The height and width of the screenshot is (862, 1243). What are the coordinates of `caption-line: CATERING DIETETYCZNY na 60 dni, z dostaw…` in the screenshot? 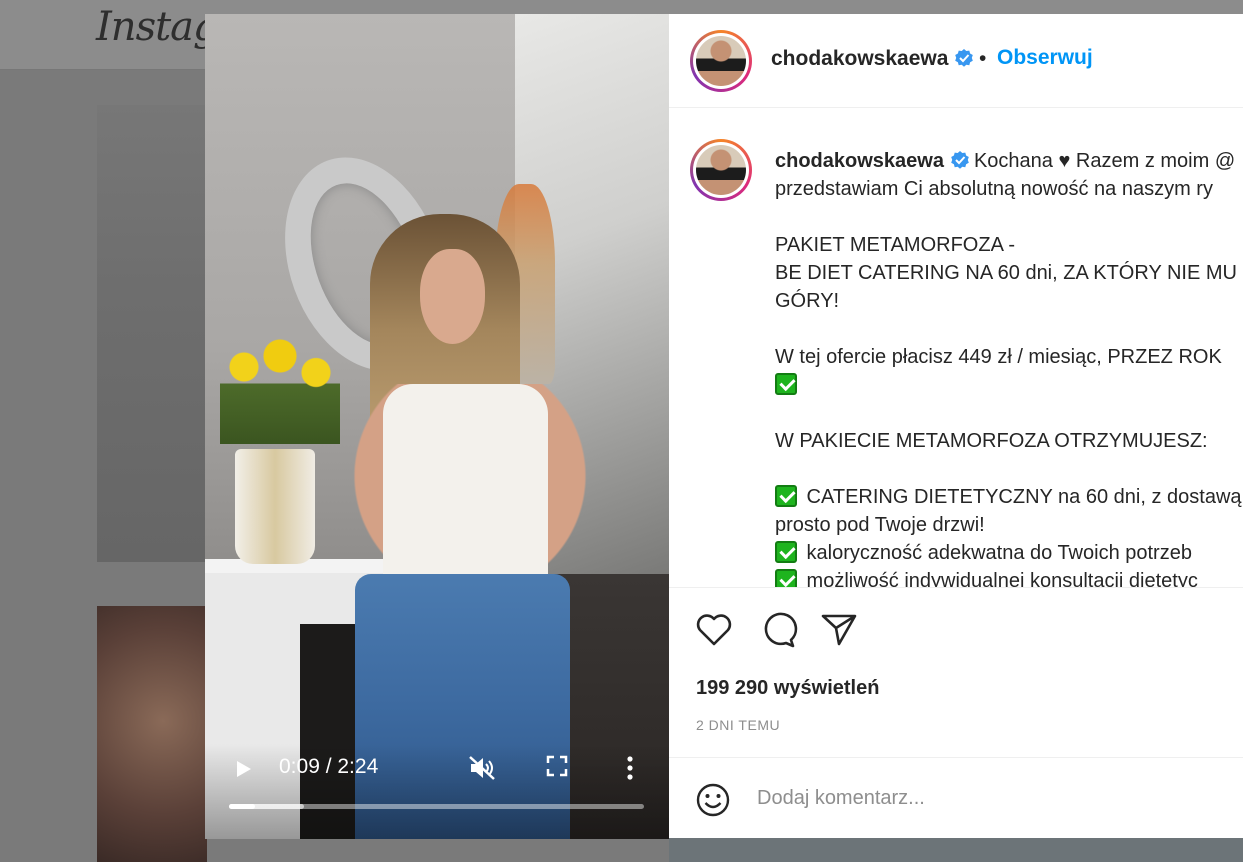 It's located at (1008, 496).